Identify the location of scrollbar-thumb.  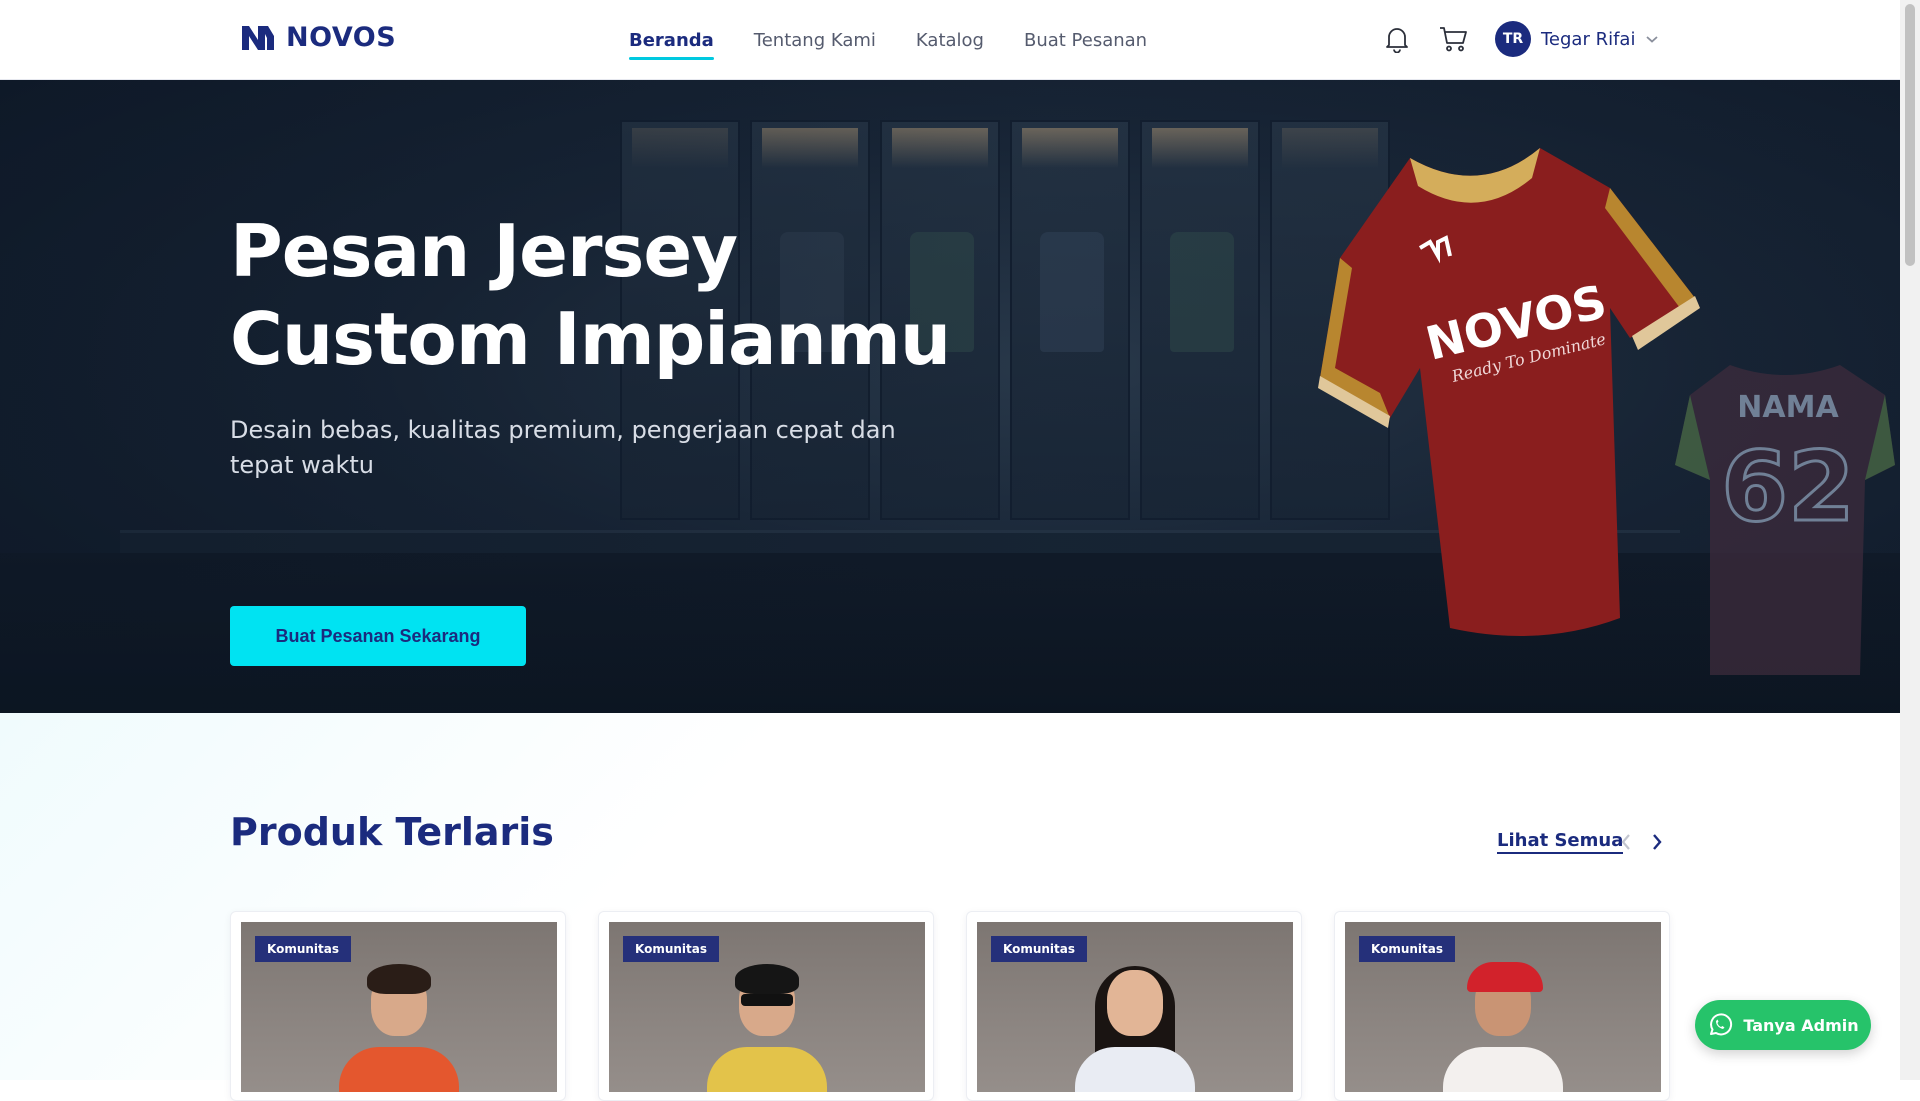
(1910, 135).